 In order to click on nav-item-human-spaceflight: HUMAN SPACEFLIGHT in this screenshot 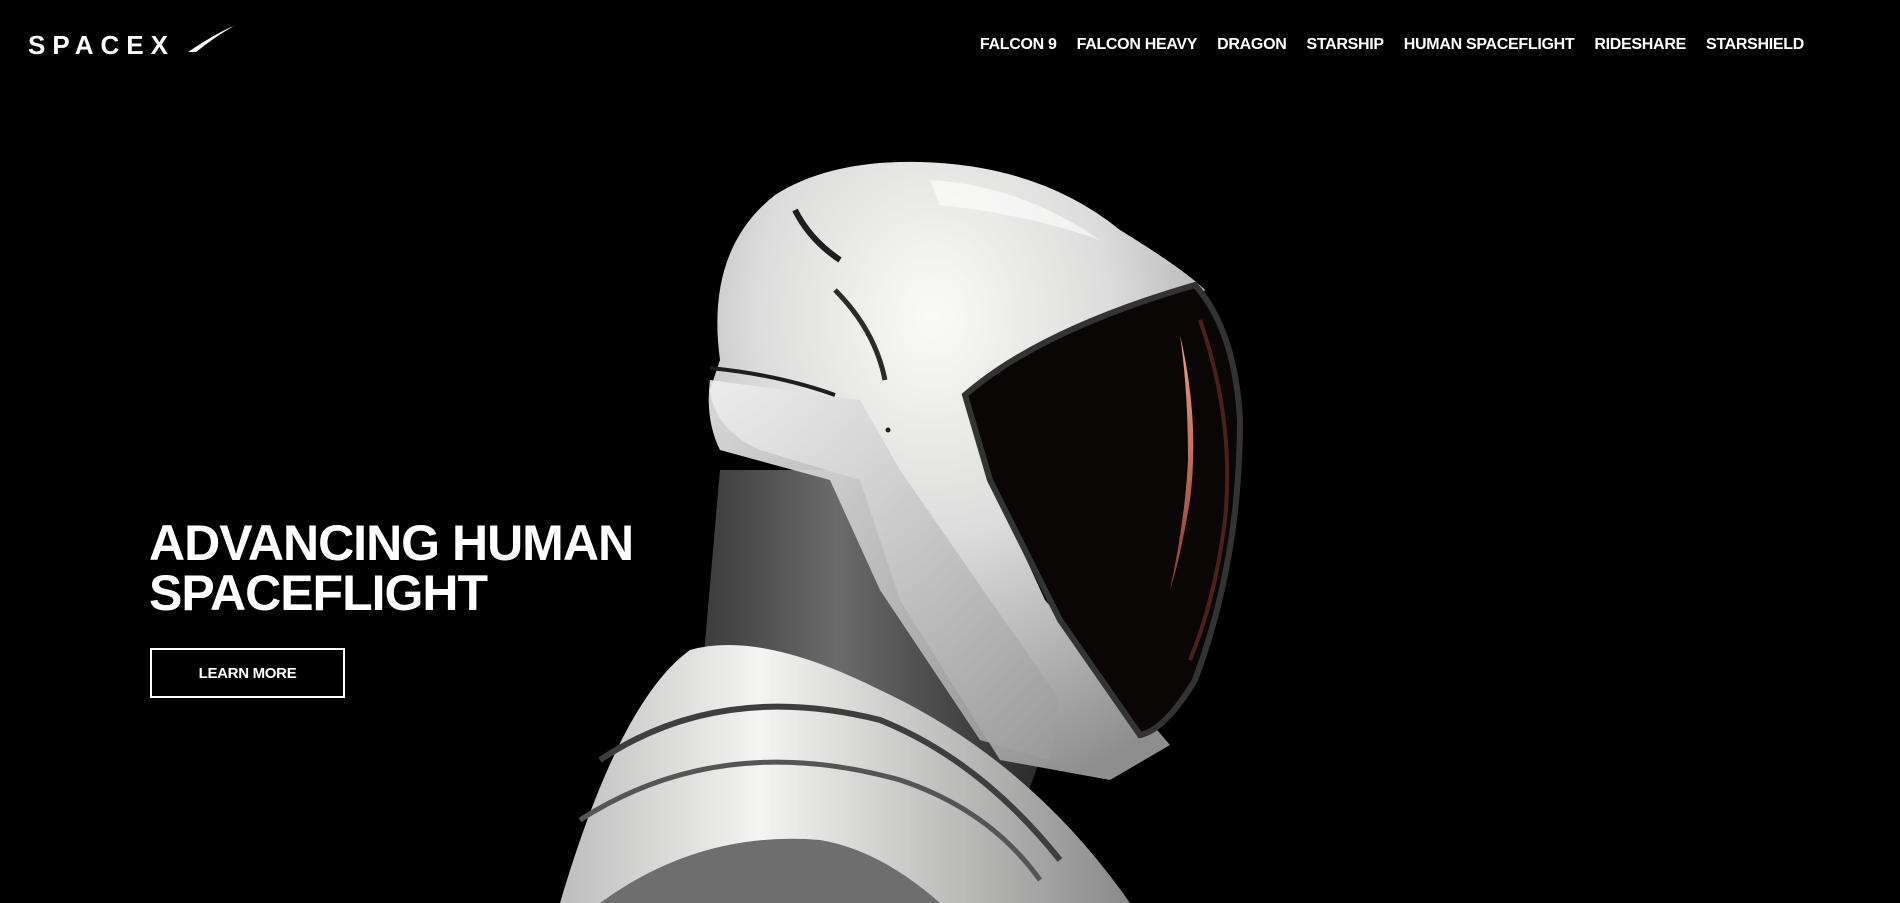, I will do `click(1489, 45)`.